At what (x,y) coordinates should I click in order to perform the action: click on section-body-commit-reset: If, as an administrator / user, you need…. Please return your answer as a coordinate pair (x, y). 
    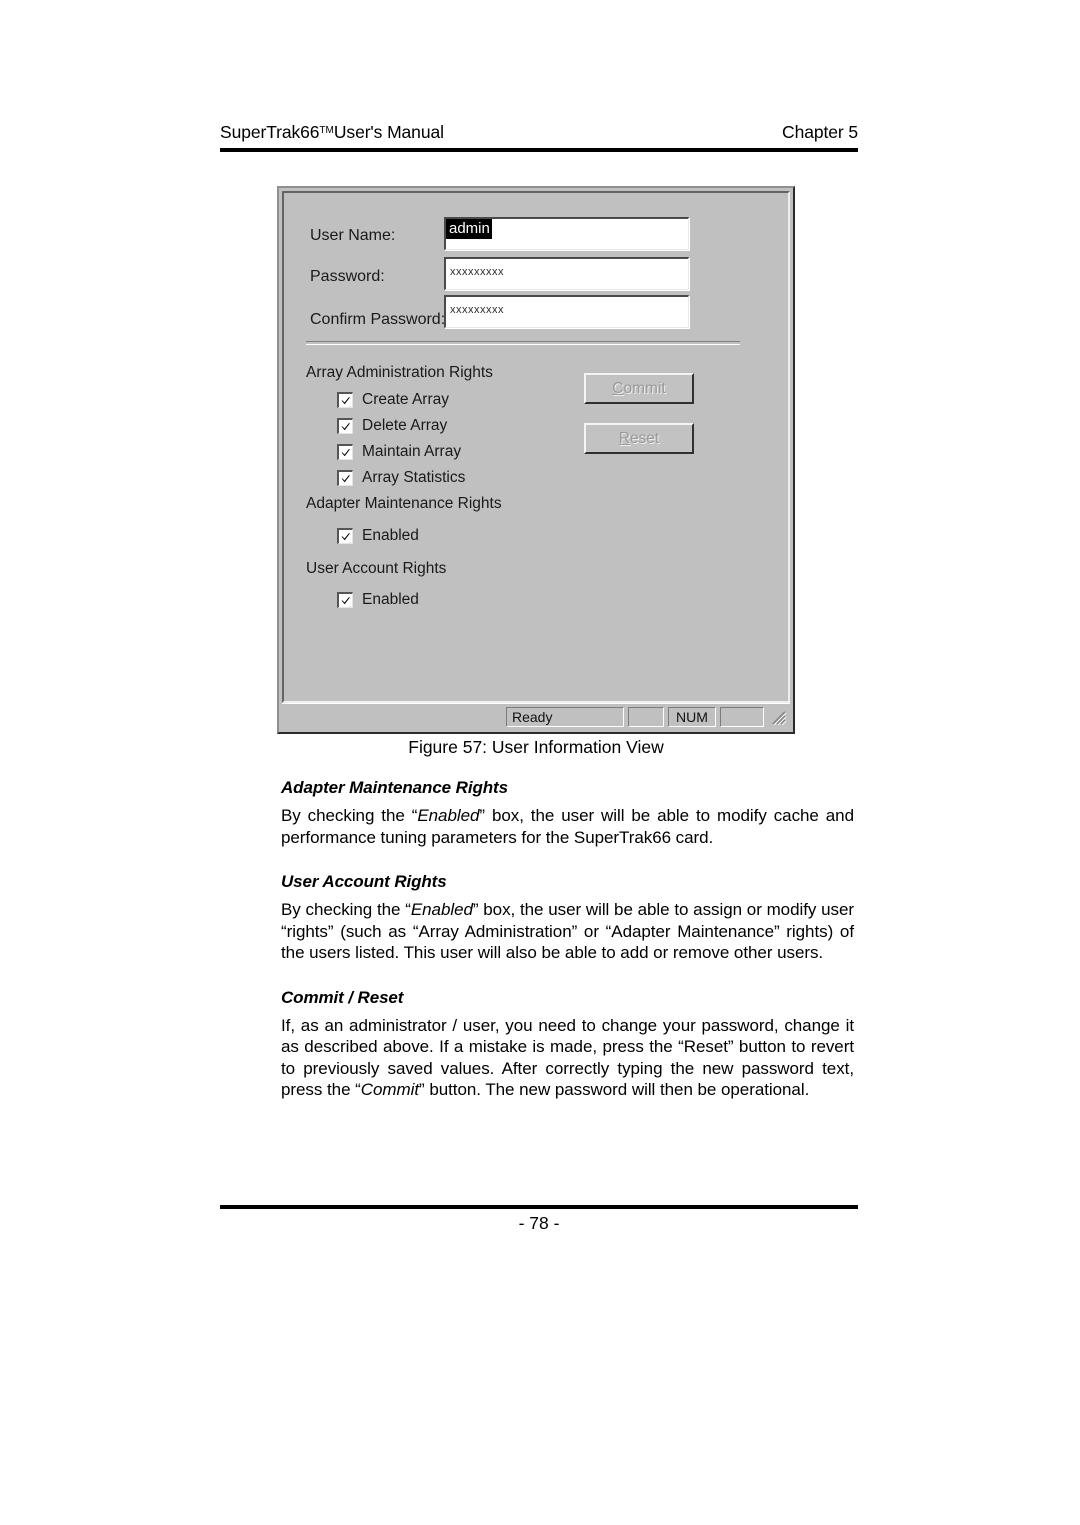
    Looking at the image, I should click on (567, 1057).